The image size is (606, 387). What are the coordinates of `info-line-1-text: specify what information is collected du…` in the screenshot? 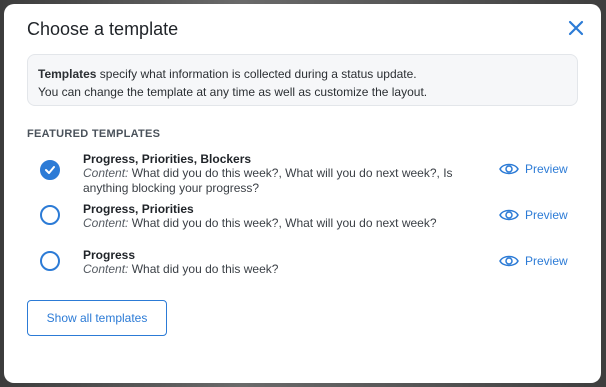 It's located at (256, 74).